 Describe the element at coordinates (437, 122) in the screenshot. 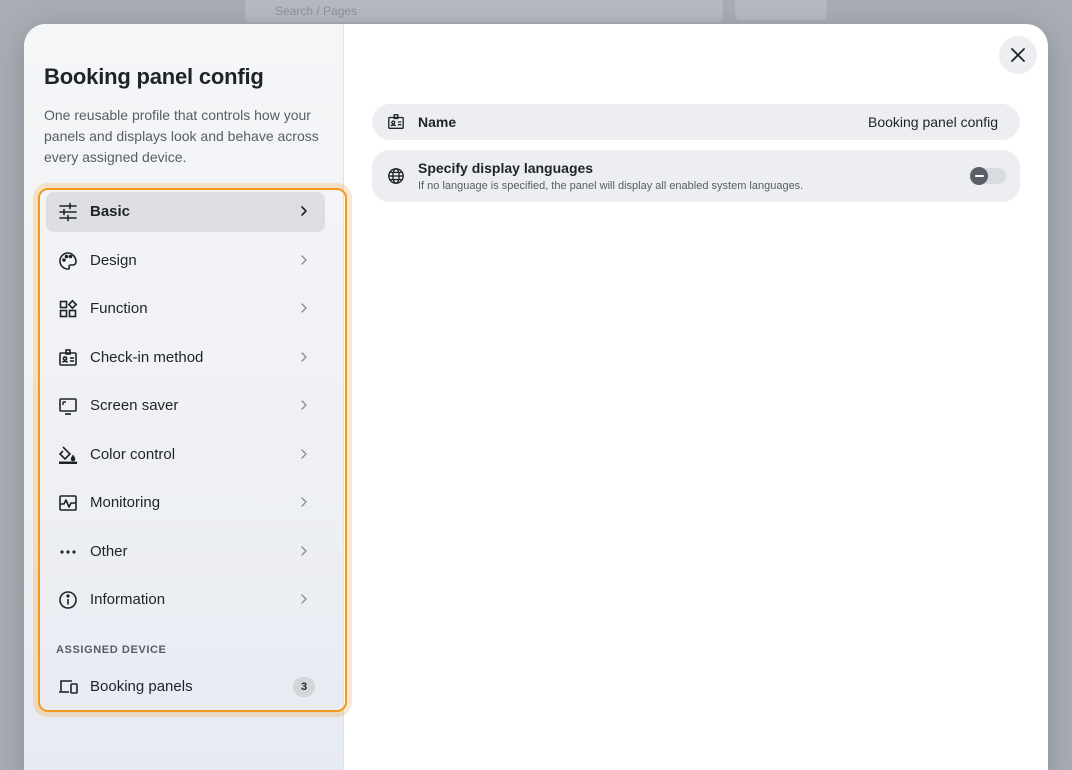

I see `name-label: Name` at that location.